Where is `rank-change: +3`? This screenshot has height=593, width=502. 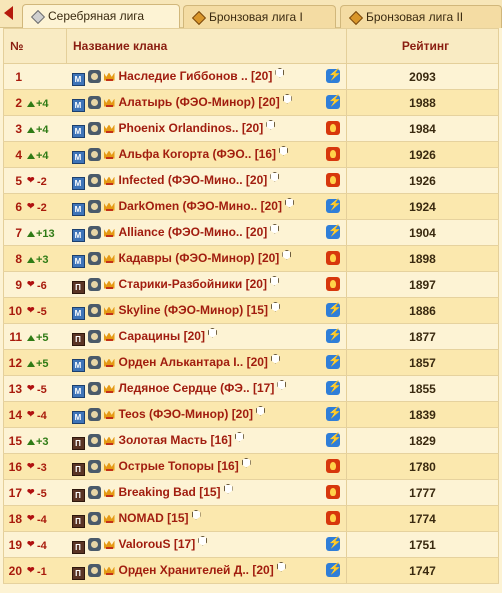 rank-change: +3 is located at coordinates (38, 442).